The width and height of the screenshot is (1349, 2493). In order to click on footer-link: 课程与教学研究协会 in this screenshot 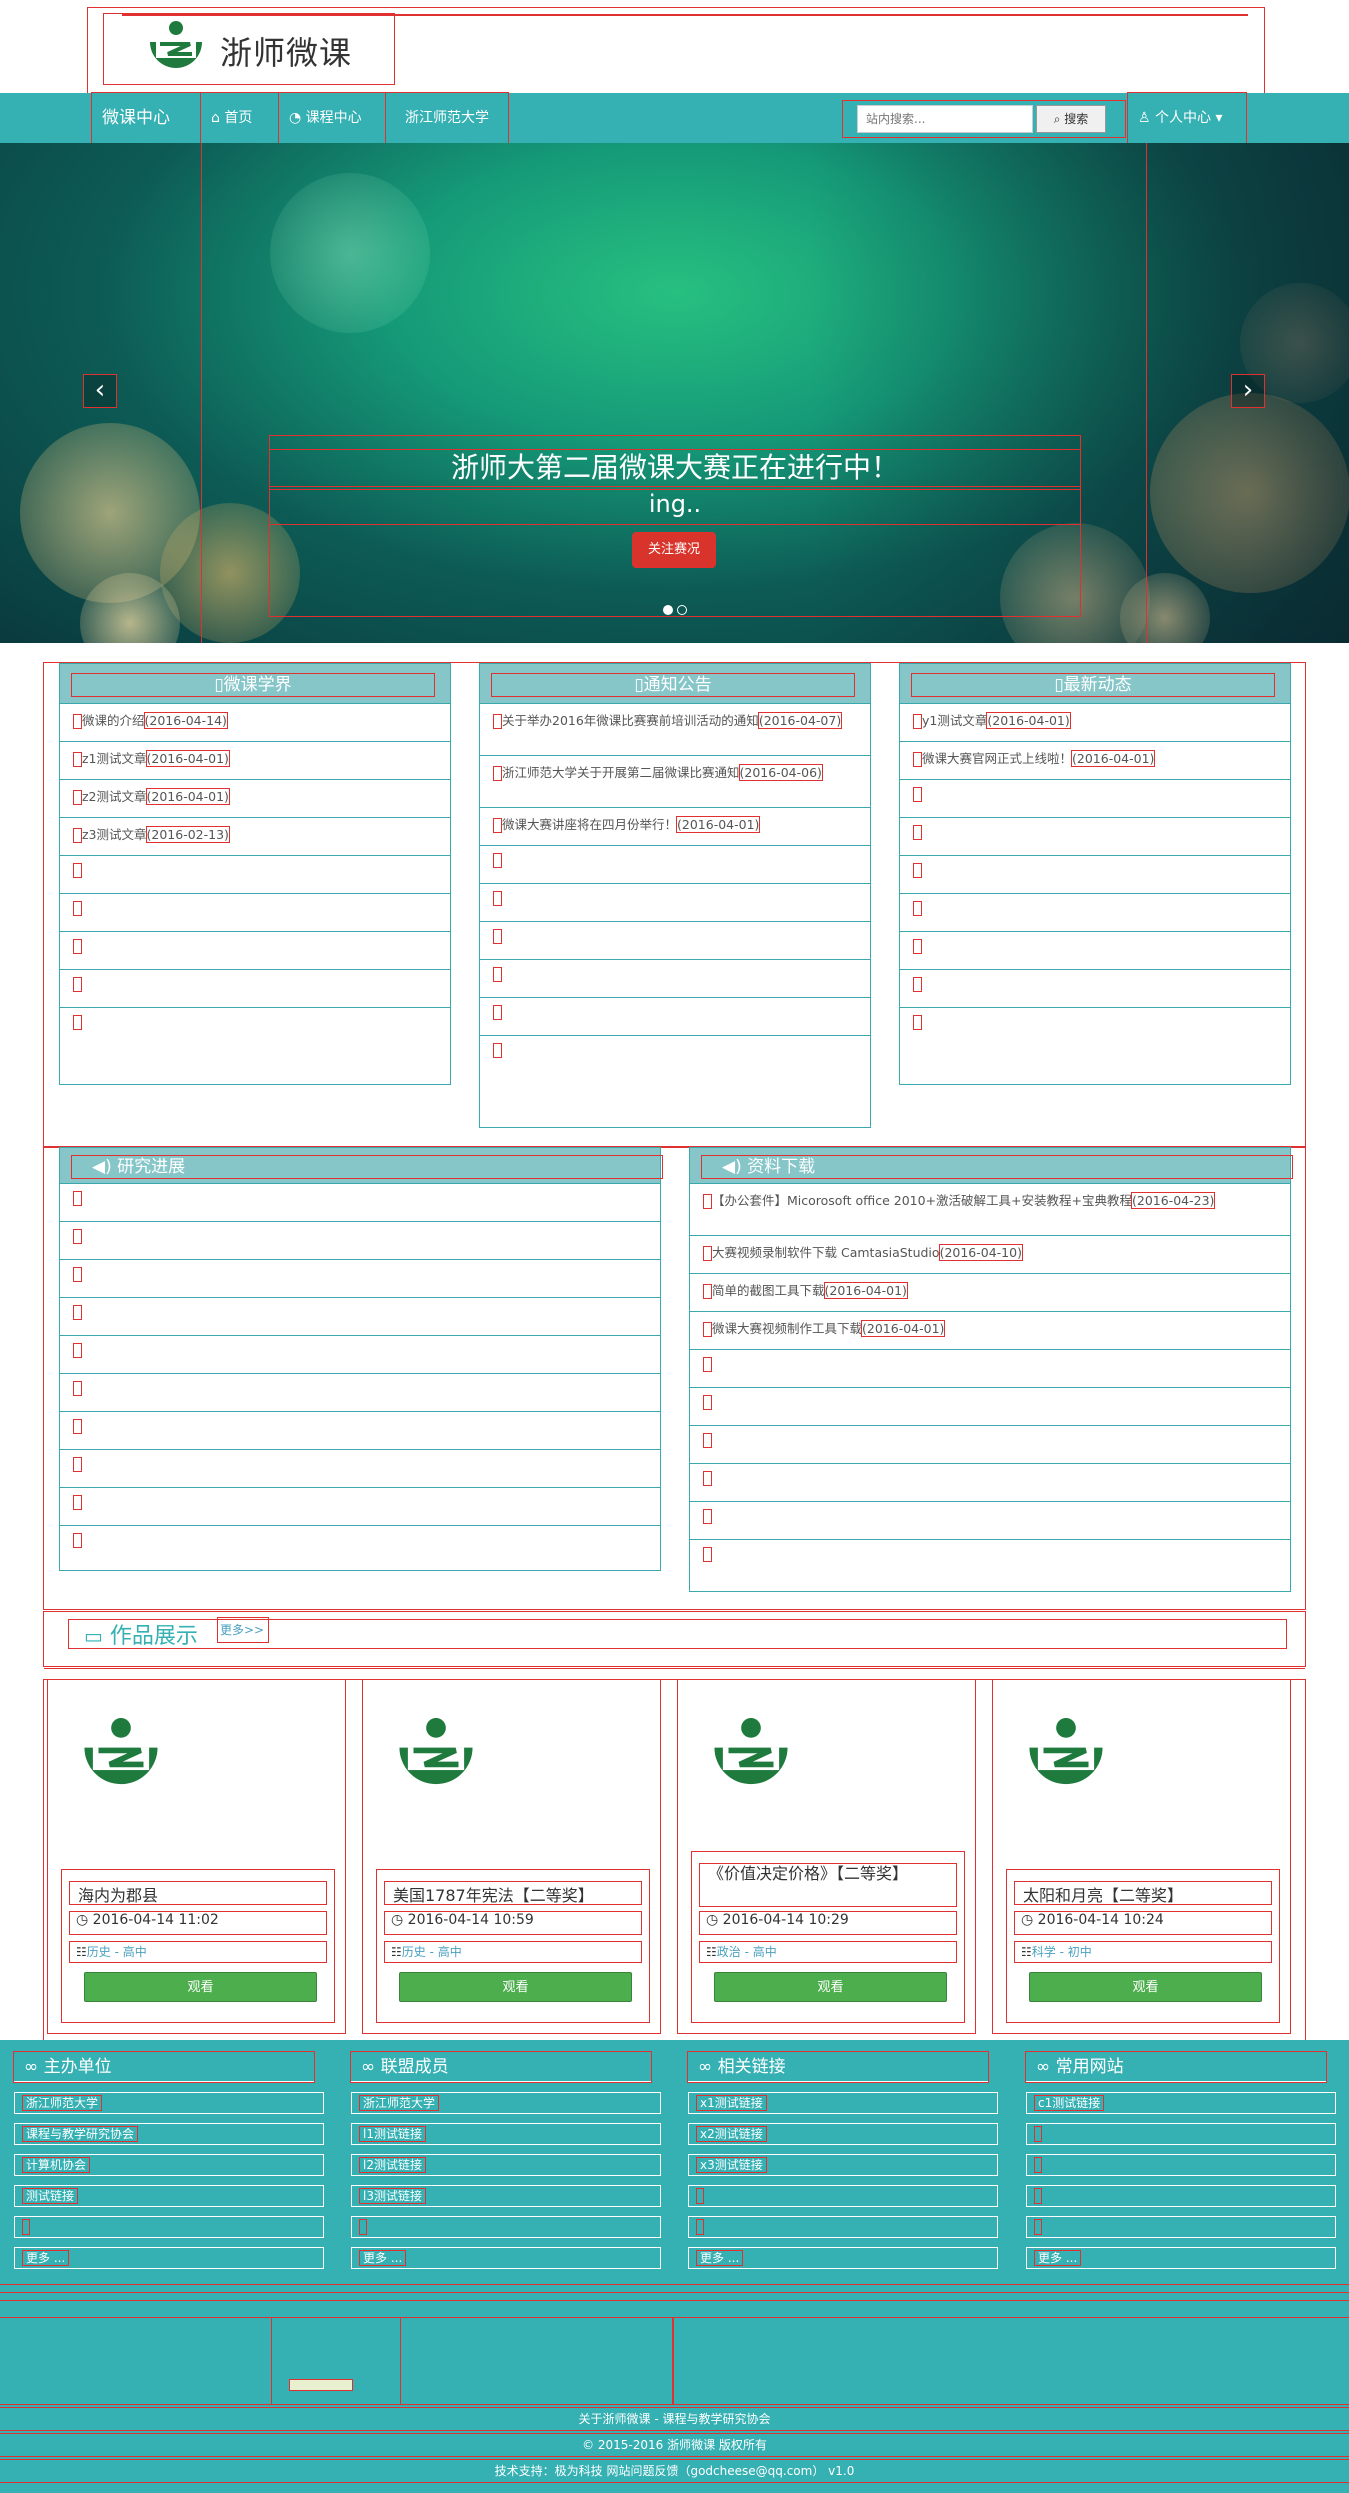, I will do `click(169, 2134)`.